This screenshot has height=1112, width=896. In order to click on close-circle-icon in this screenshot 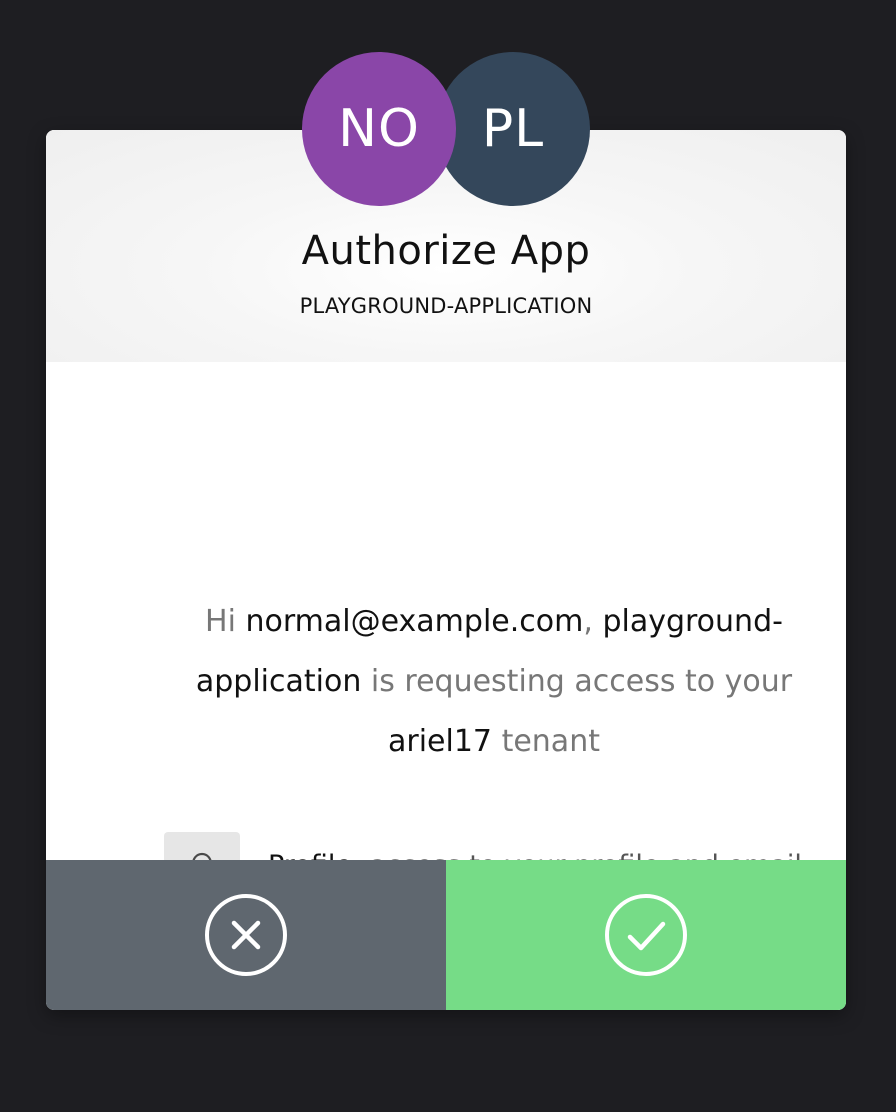, I will do `click(246, 935)`.